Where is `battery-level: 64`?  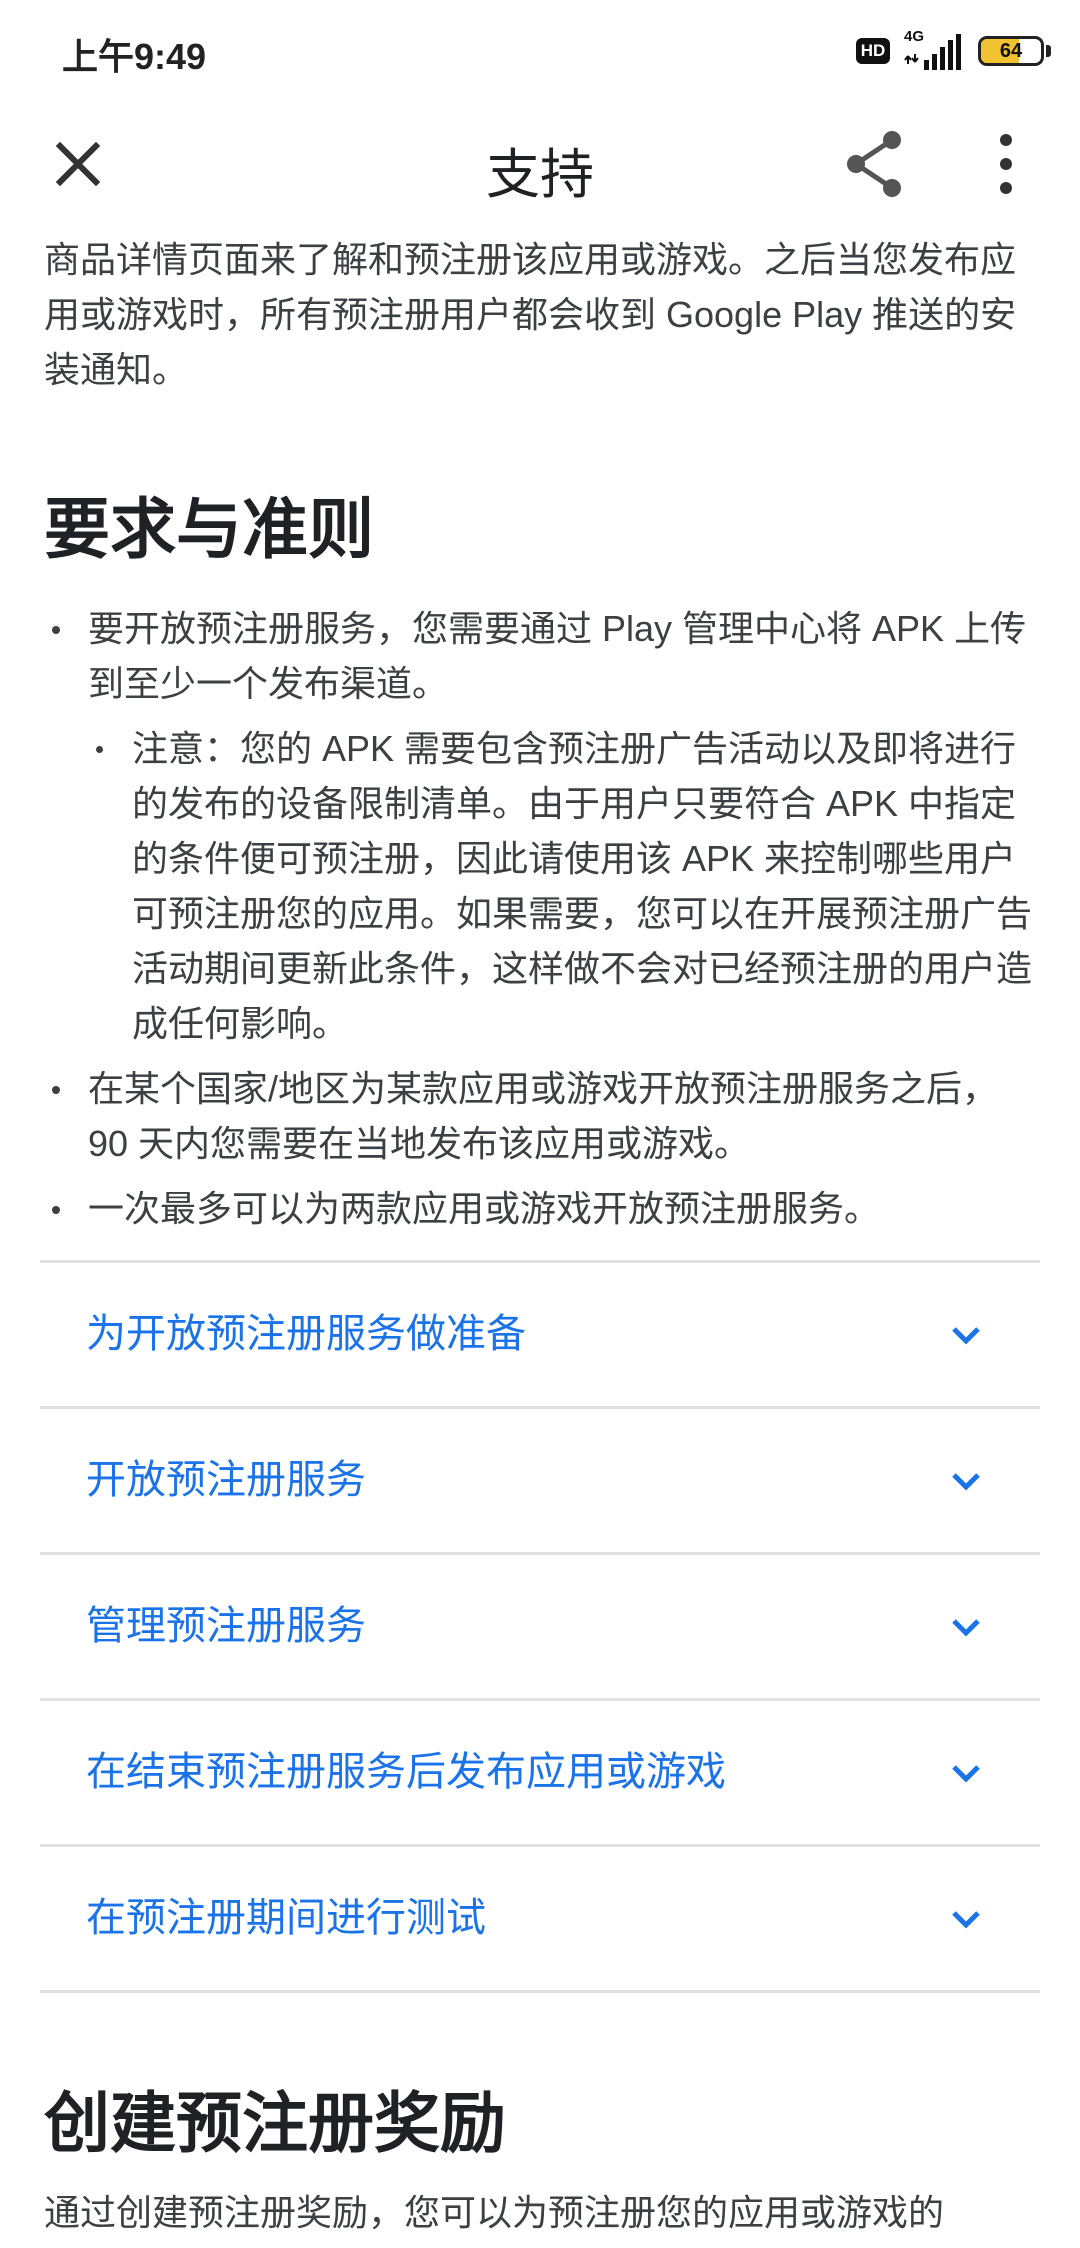 battery-level: 64 is located at coordinates (1011, 51).